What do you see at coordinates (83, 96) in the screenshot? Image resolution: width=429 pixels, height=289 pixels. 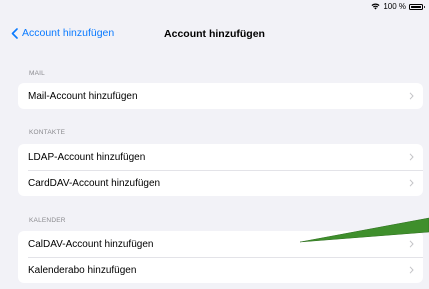 I see `row-label: Mail-Account hinzufügen` at bounding box center [83, 96].